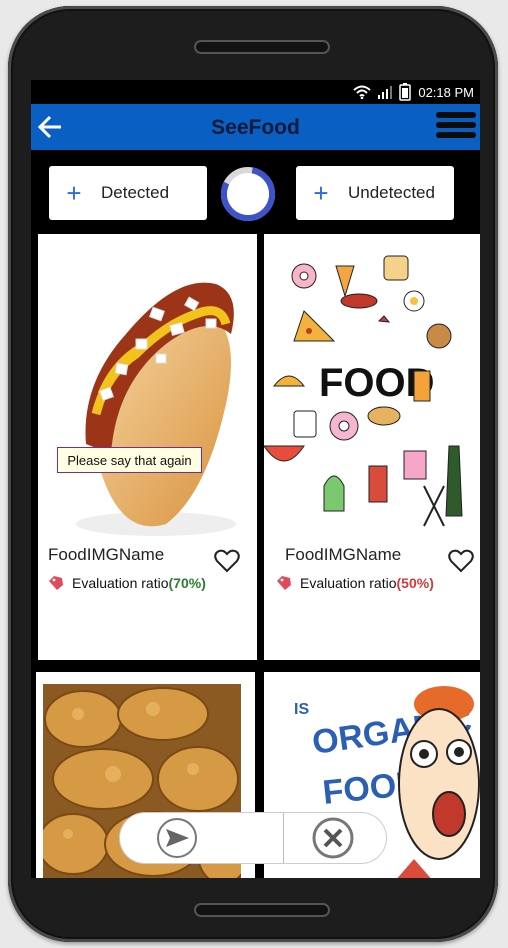 Image resolution: width=508 pixels, height=948 pixels. I want to click on evaluation-row: Evaluation ratio (50%), so click(355, 583).